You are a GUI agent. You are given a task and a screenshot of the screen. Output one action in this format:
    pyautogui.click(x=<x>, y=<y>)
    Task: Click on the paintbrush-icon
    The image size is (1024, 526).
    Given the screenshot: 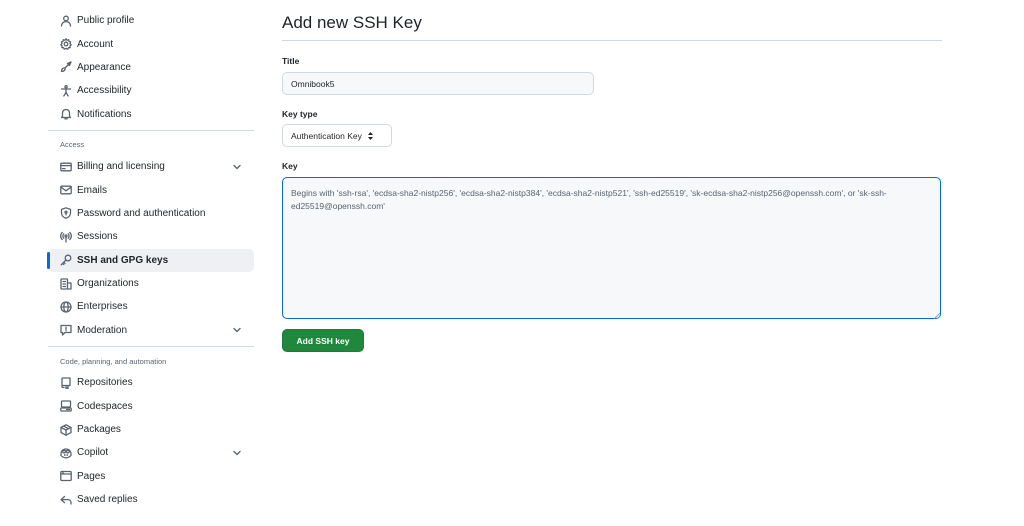 What is the action you would take?
    pyautogui.click(x=66, y=67)
    